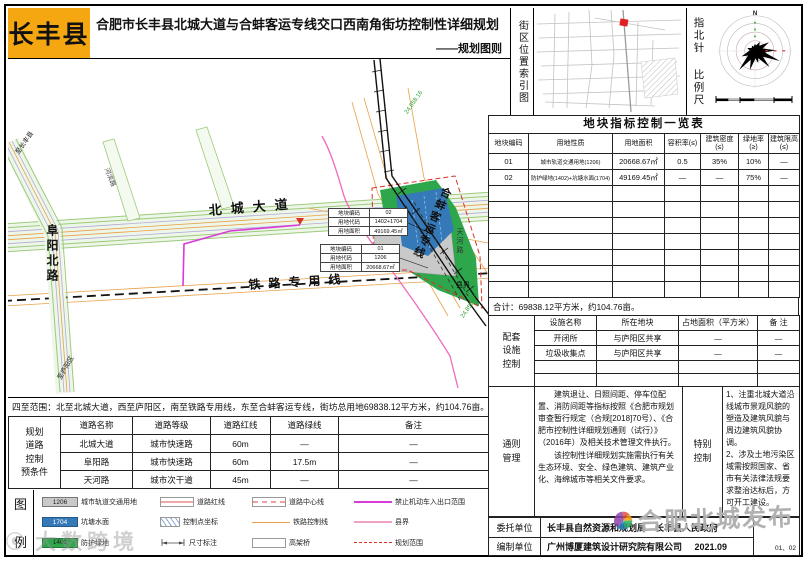 This screenshot has height=561, width=807. What do you see at coordinates (719, 161) in the screenshot?
I see `cell: 35%` at bounding box center [719, 161].